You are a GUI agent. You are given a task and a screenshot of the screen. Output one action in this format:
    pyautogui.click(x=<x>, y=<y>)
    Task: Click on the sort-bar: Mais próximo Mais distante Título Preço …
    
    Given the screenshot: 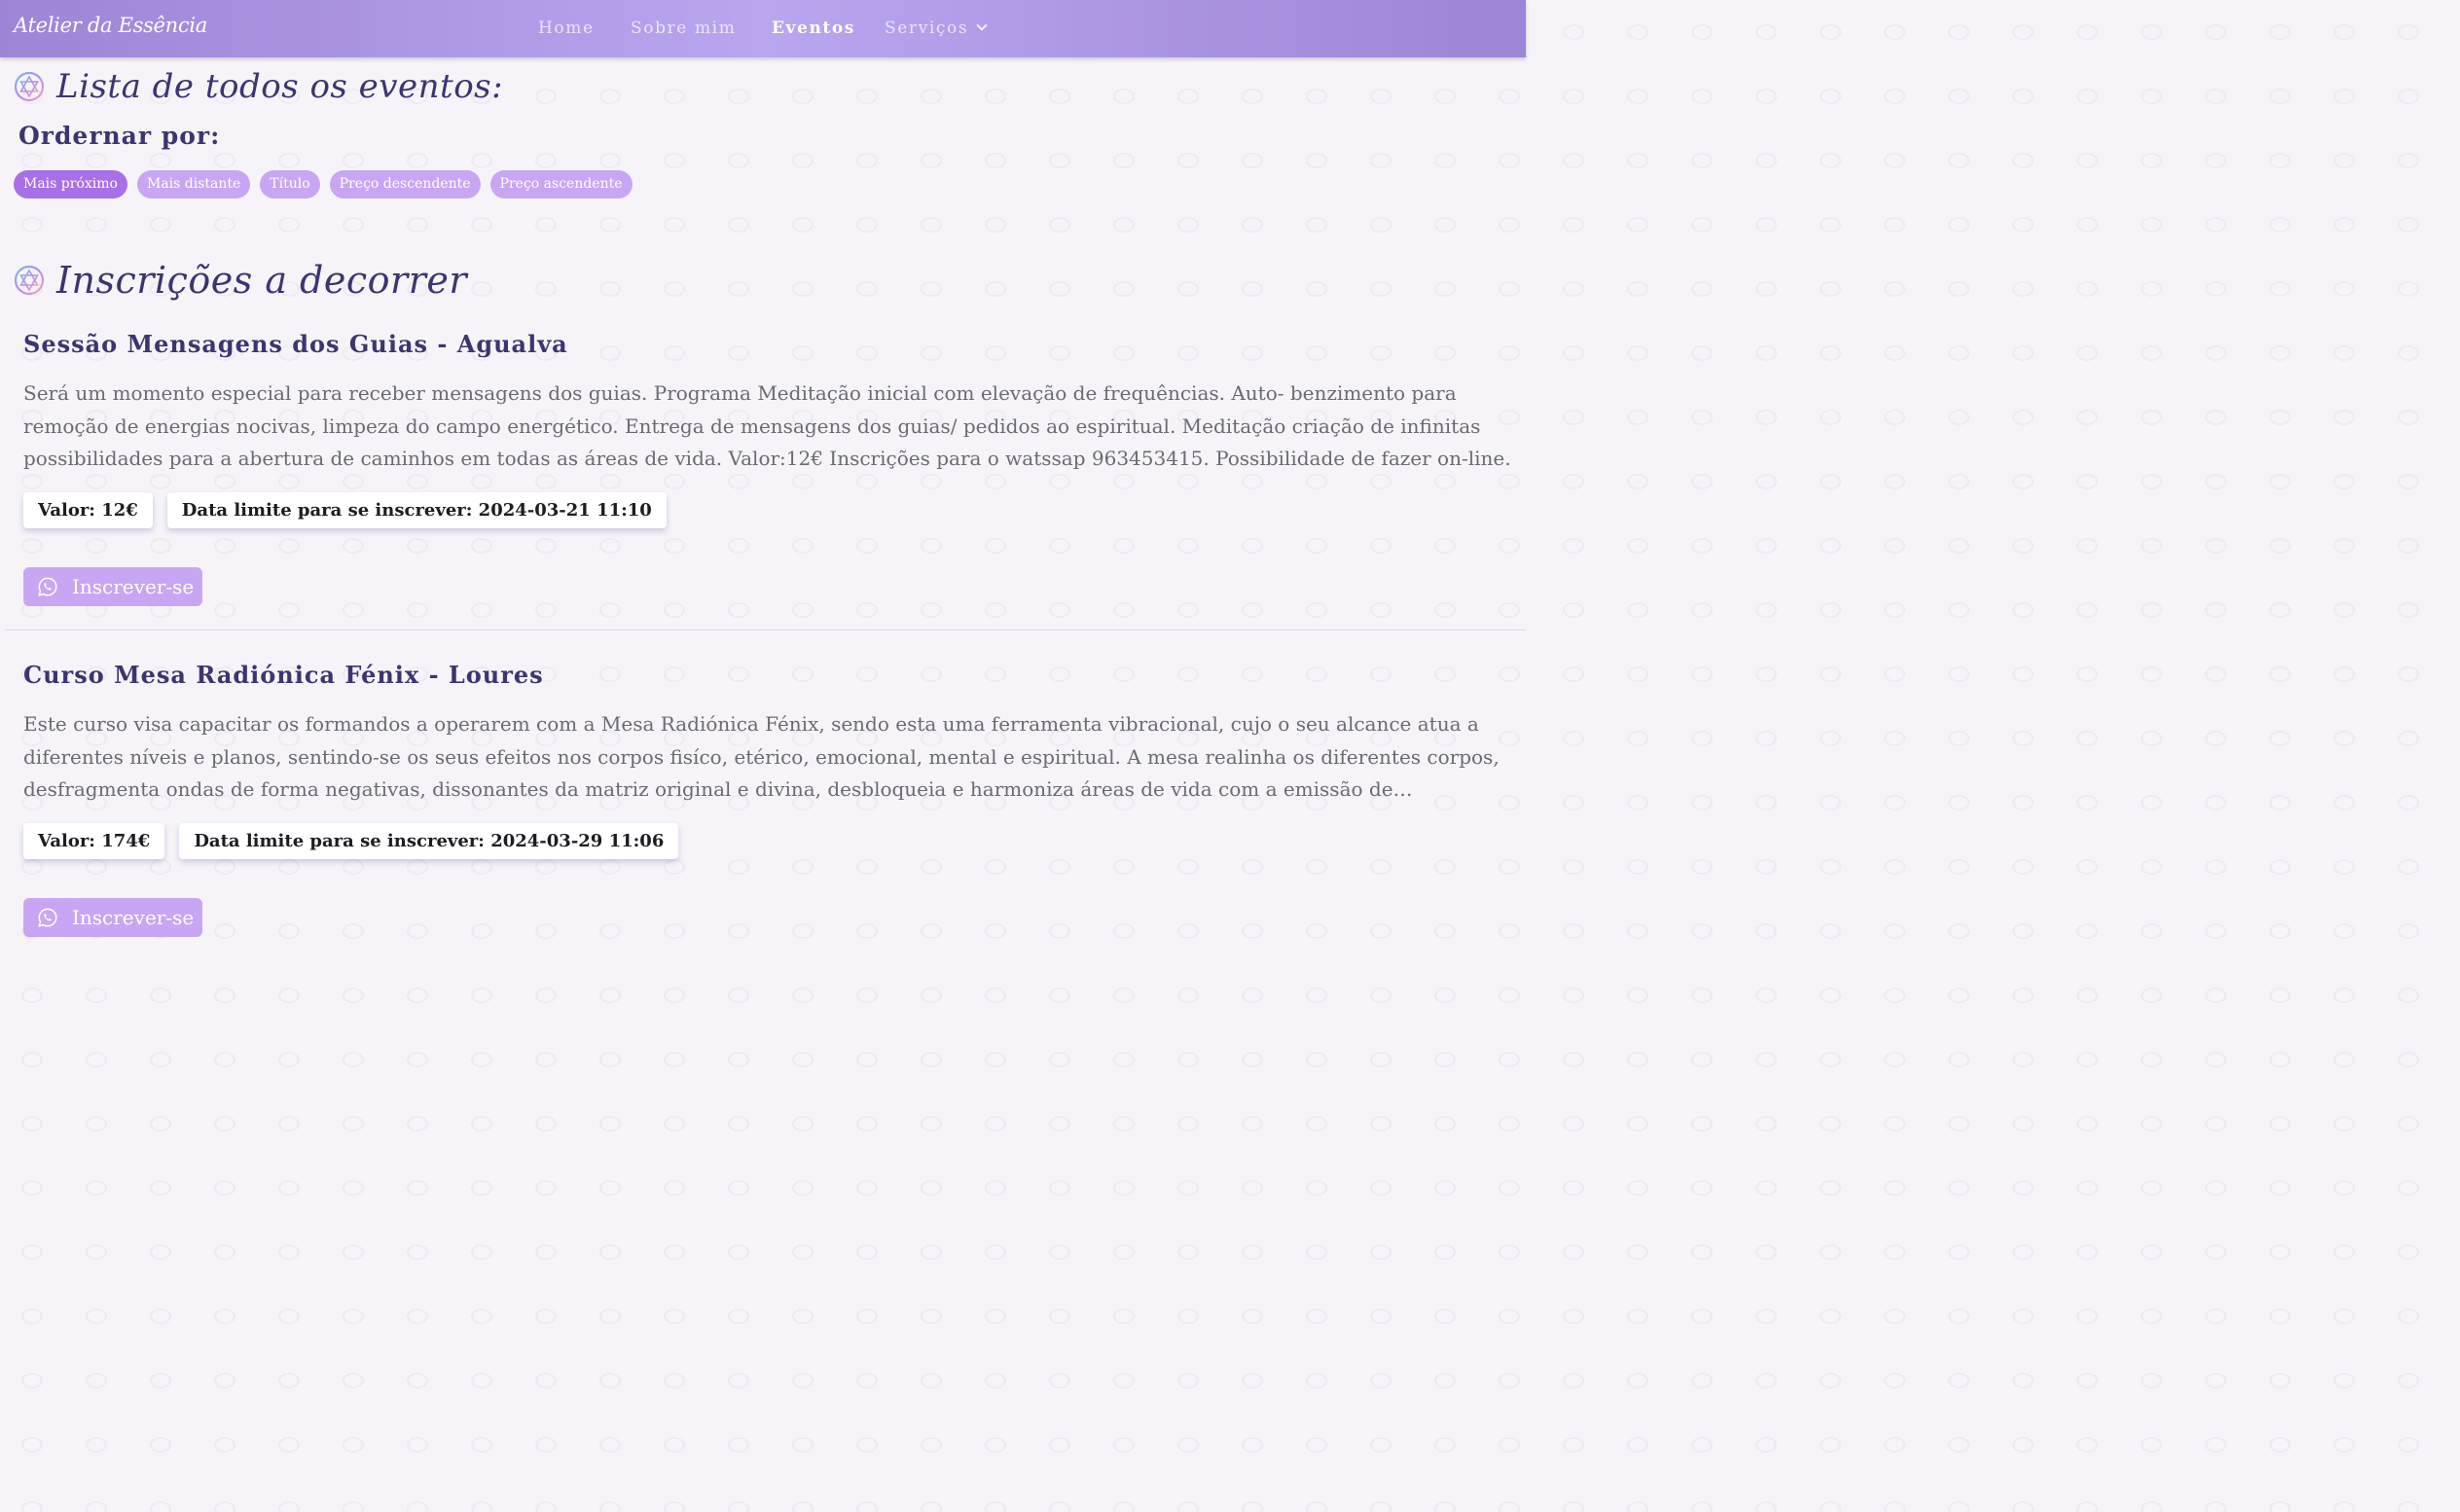 What is the action you would take?
    pyautogui.click(x=323, y=184)
    